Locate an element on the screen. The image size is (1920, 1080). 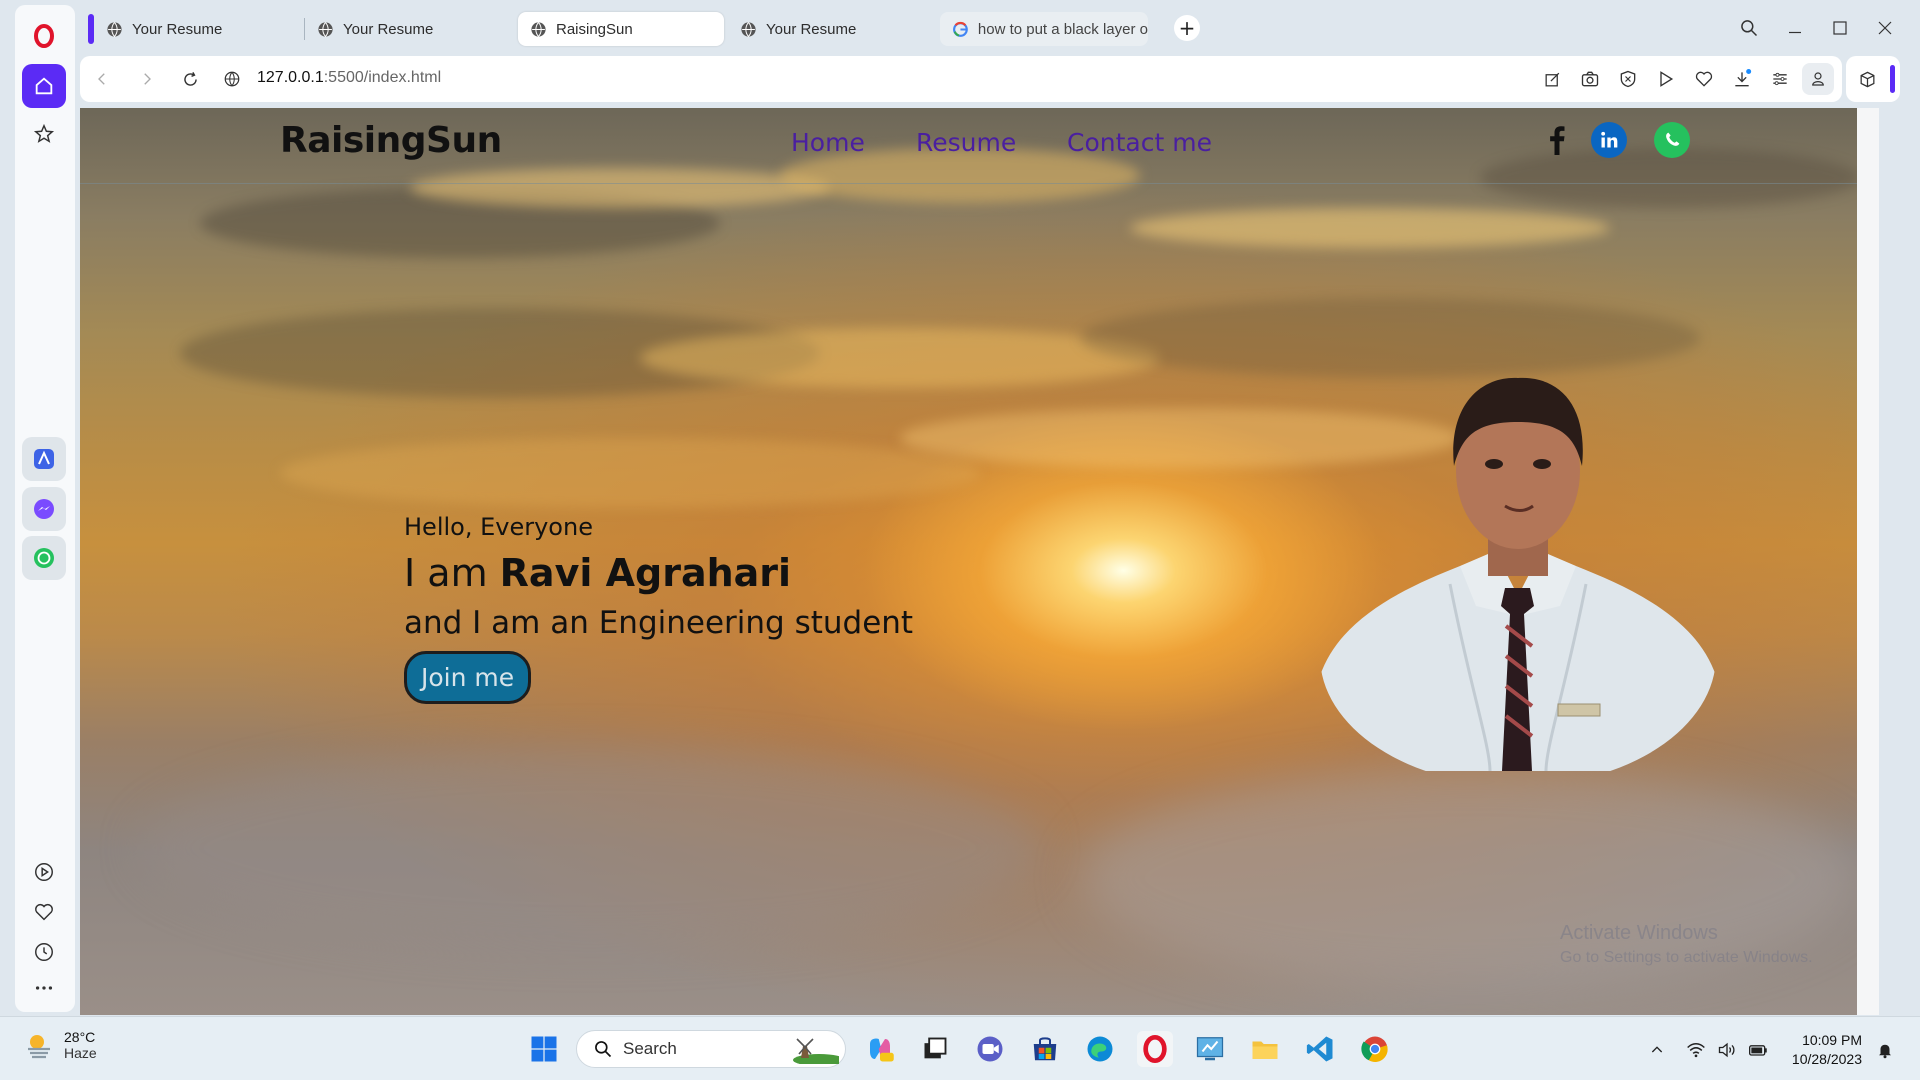
whatsapp-sidebar-icon is located at coordinates (44, 558).